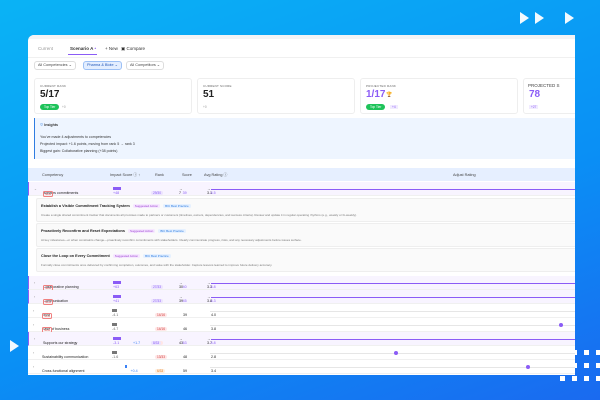  What do you see at coordinates (549, 96) in the screenshot?
I see `projected-score-card: PROJECTED S 78 +27` at bounding box center [549, 96].